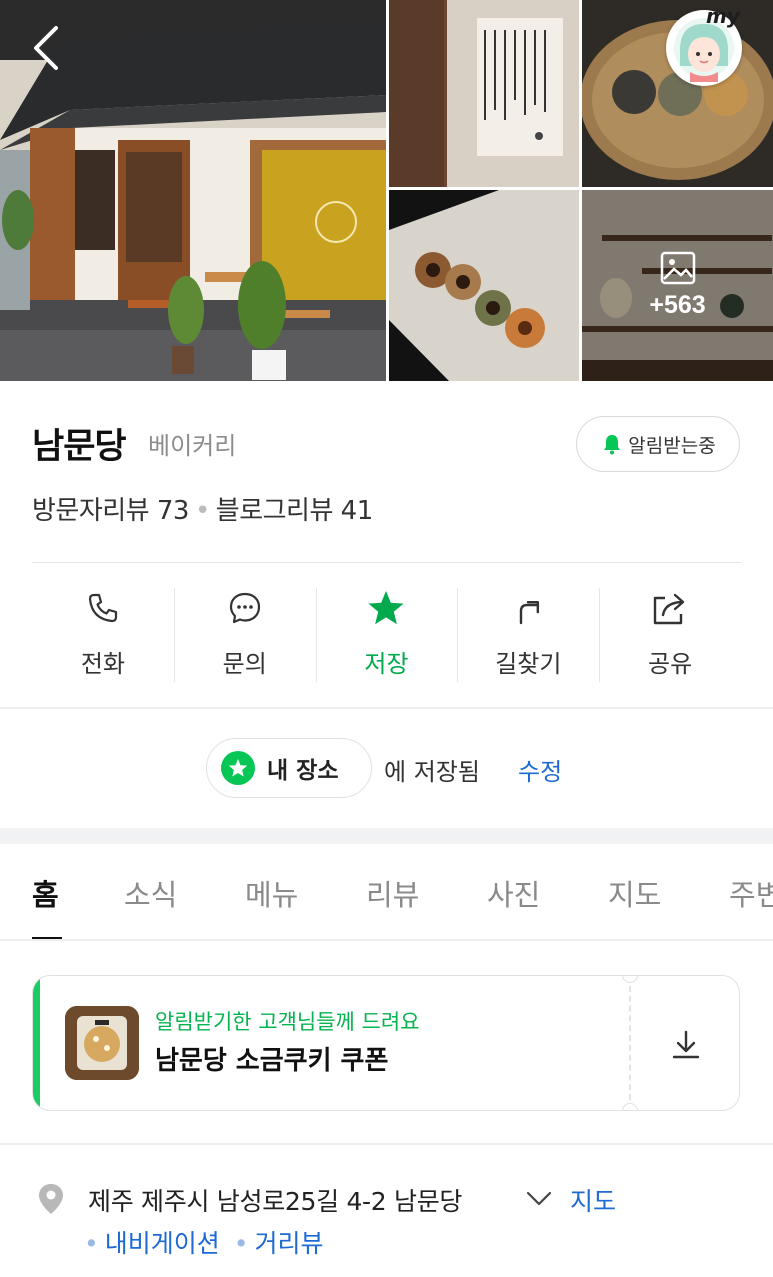 The height and width of the screenshot is (1277, 773). What do you see at coordinates (723, 16) in the screenshot?
I see `my-label: my` at bounding box center [723, 16].